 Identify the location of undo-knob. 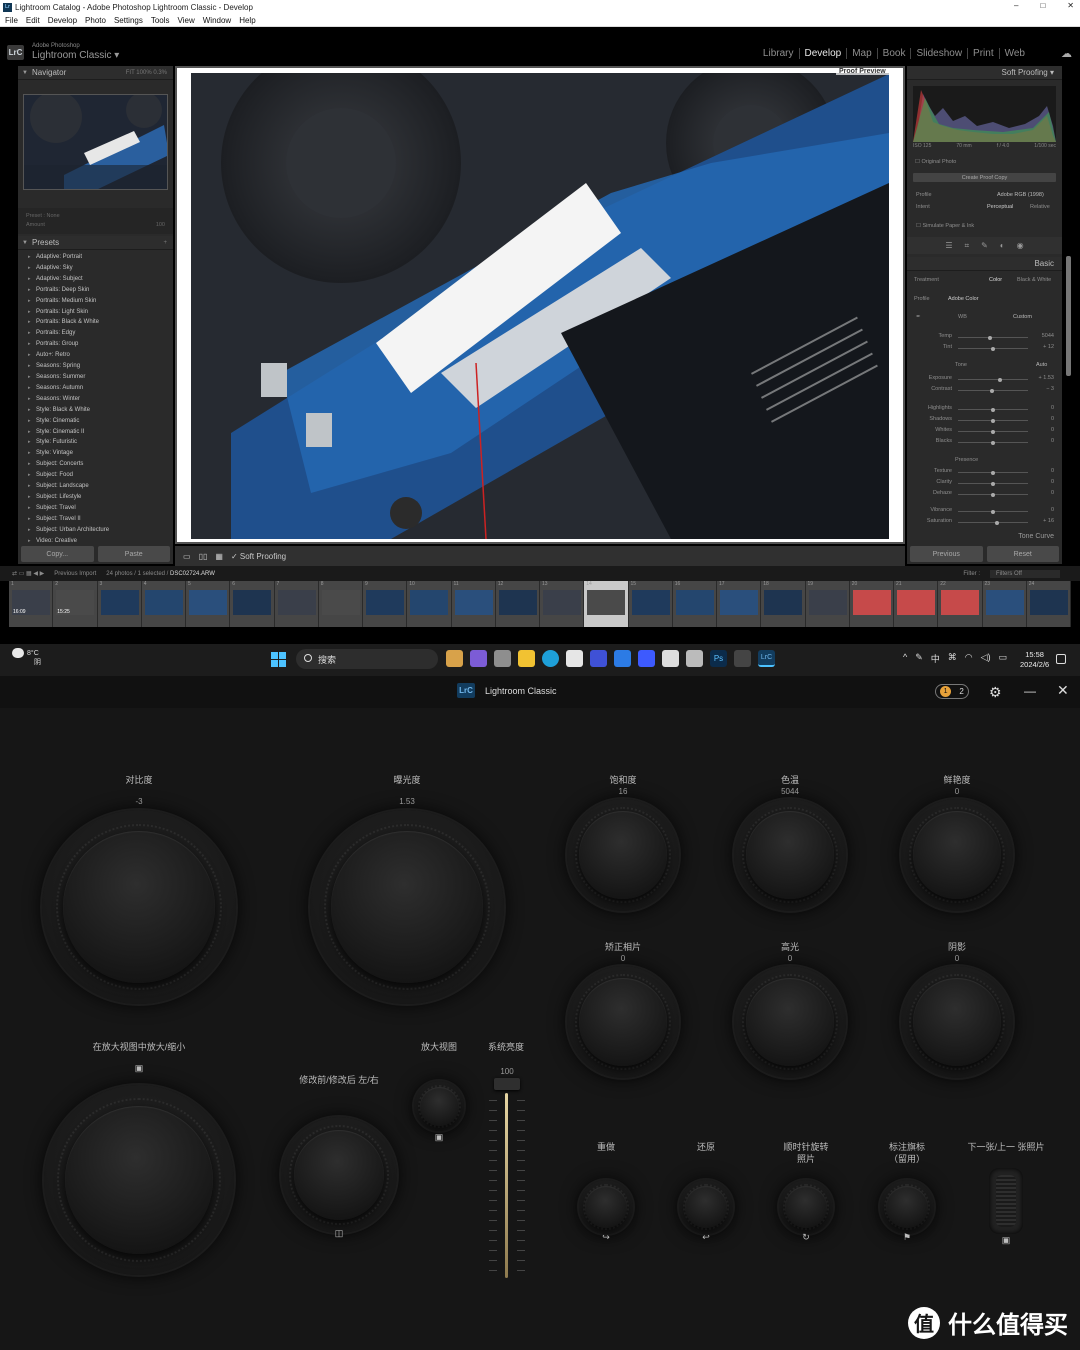
(706, 1207).